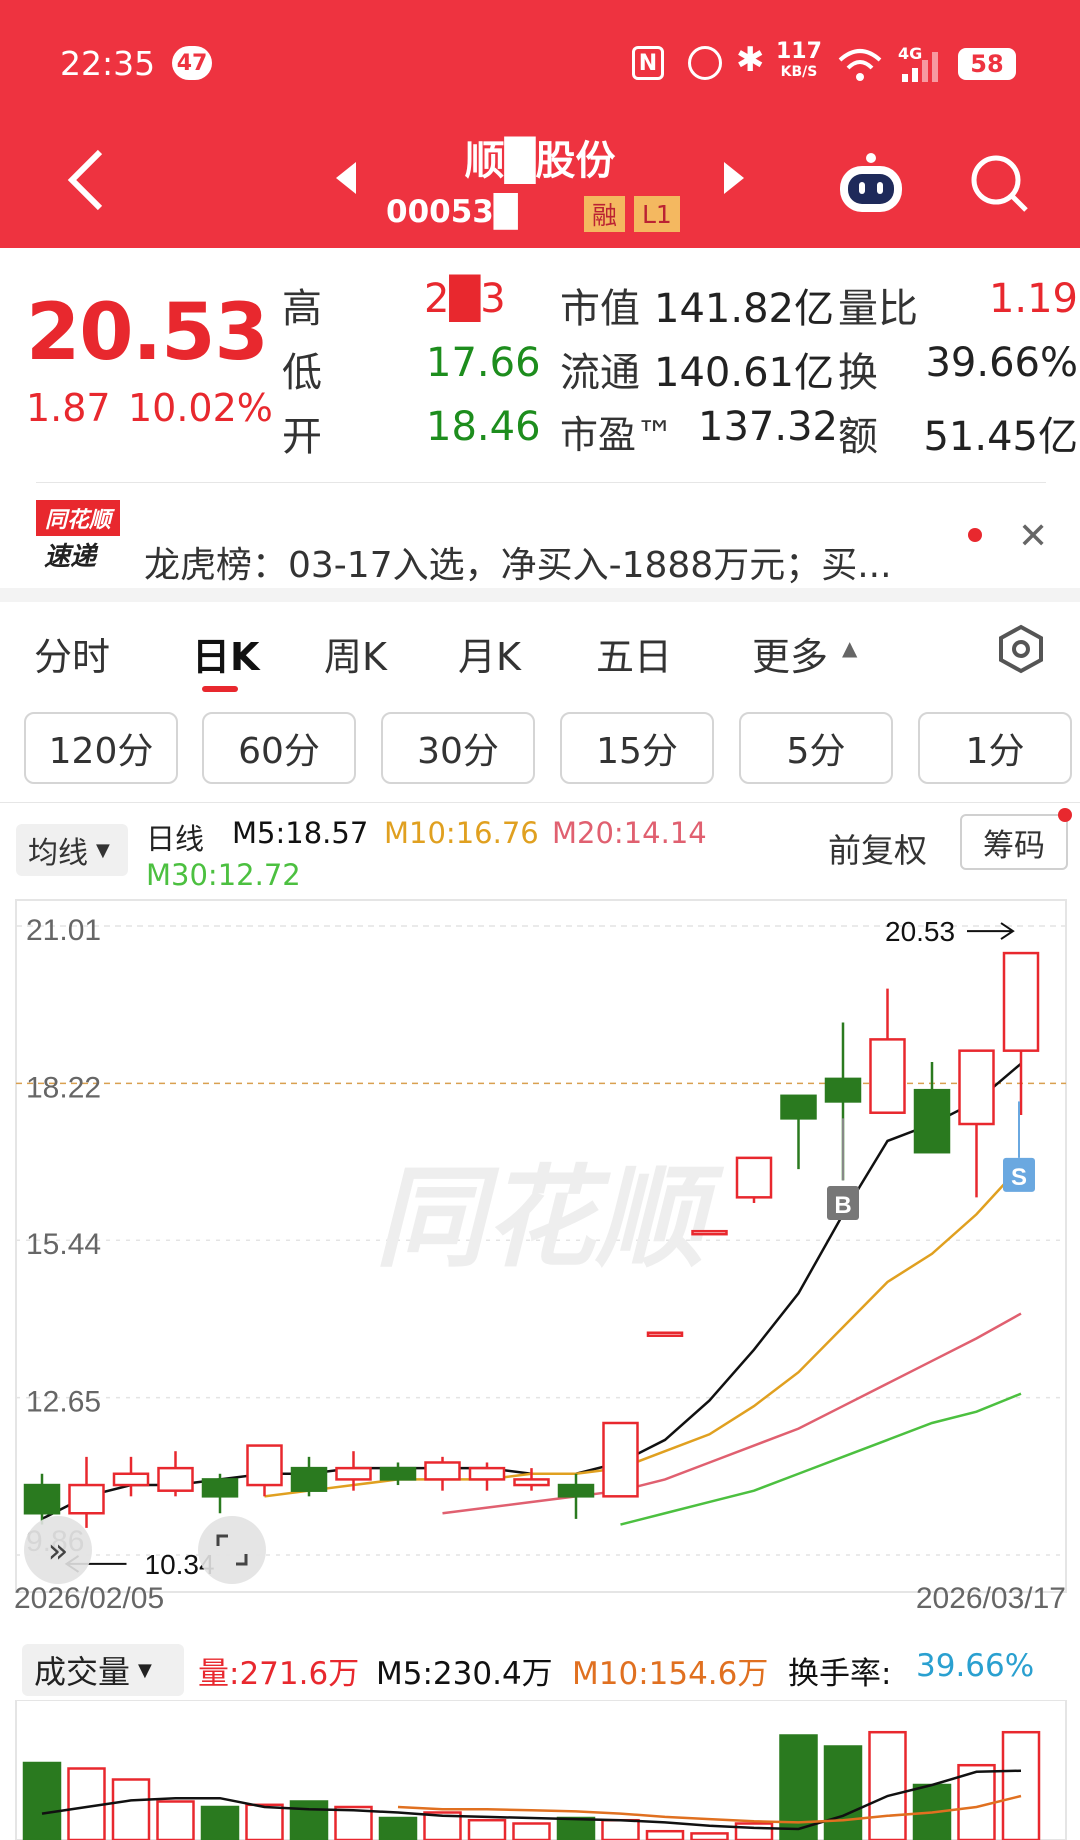 Image resolution: width=1080 pixels, height=1840 pixels. Describe the element at coordinates (63, 1402) in the screenshot. I see `y-tick-label: 12.65` at that location.